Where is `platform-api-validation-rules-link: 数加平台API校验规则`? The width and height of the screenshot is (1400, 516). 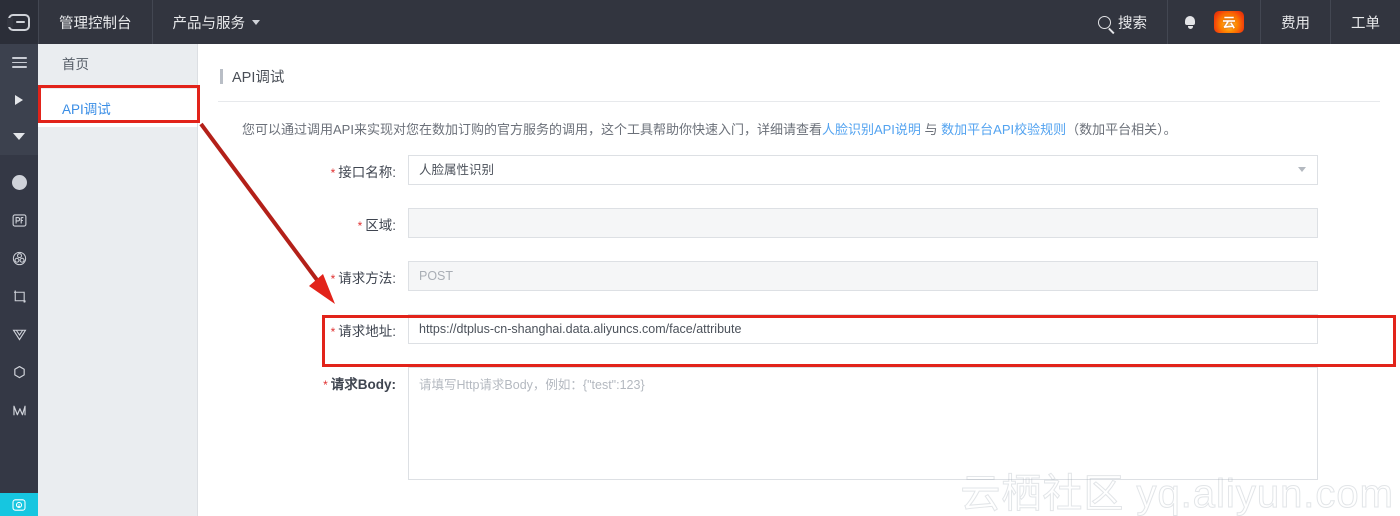 platform-api-validation-rules-link: 数加平台API校验规则 is located at coordinates (1003, 129).